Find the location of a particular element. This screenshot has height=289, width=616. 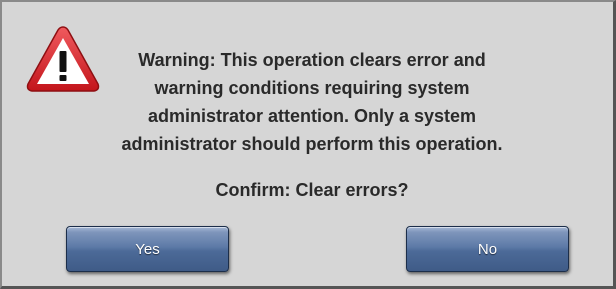

no-button: No is located at coordinates (487, 249).